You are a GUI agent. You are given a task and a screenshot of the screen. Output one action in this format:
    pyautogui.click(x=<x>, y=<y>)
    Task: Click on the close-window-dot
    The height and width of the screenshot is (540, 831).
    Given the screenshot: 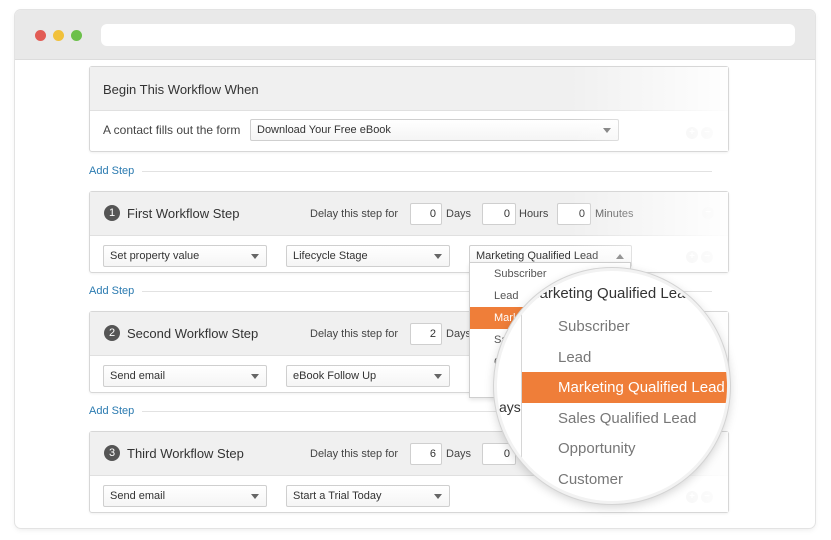 What is the action you would take?
    pyautogui.click(x=40, y=35)
    